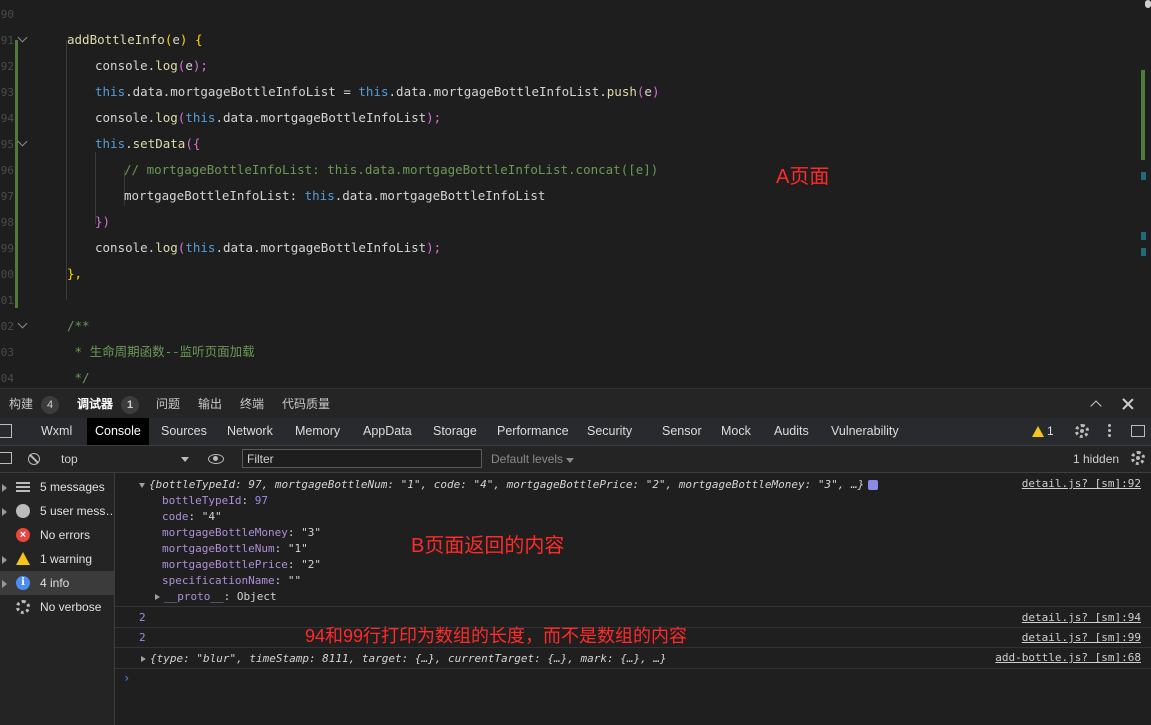  Describe the element at coordinates (1081, 637) in the screenshot. I see `source-link: detail.js? [sm]:99` at that location.